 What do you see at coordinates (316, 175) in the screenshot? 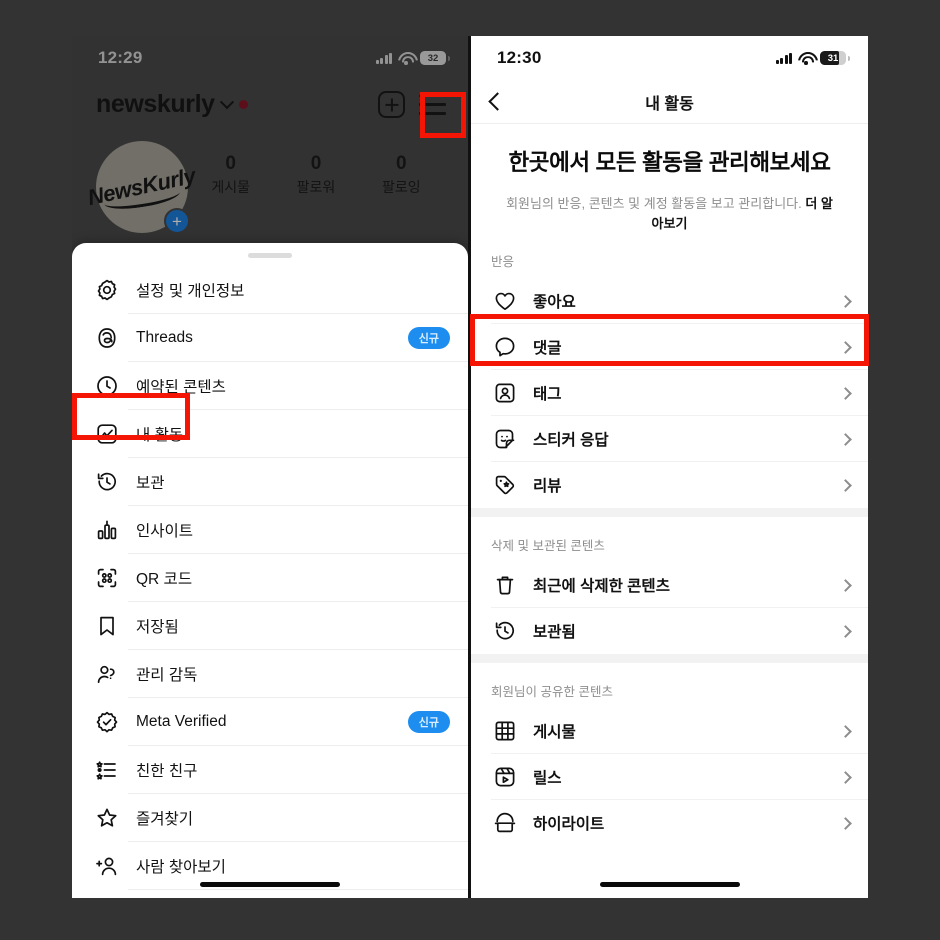
I see `stat-followers: 0 팔로워` at bounding box center [316, 175].